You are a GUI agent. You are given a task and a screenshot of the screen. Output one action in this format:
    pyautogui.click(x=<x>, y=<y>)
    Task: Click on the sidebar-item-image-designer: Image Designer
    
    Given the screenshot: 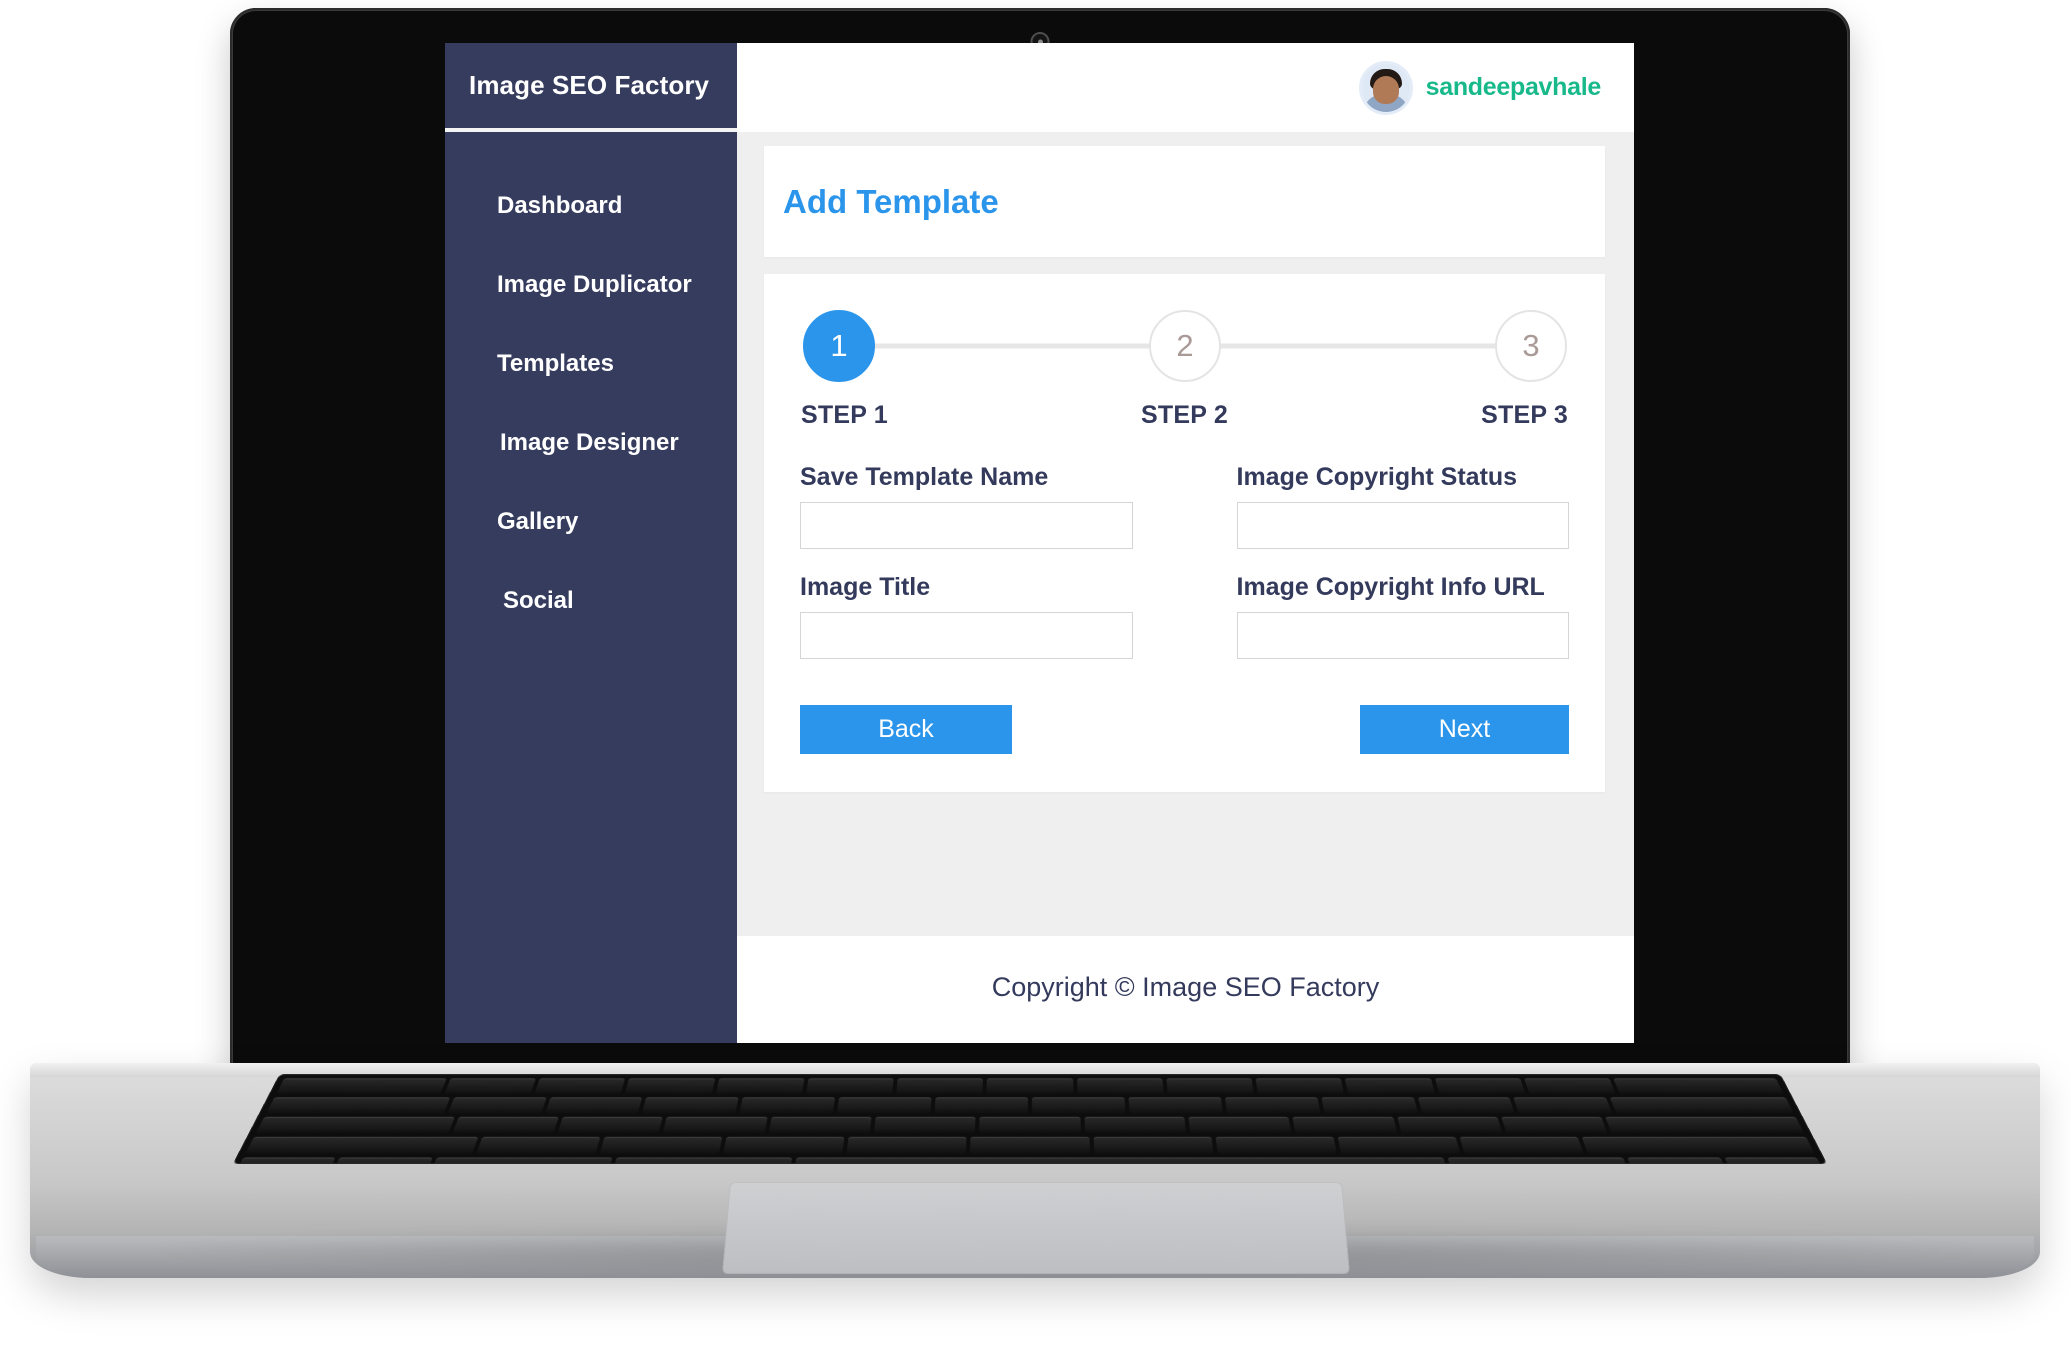 What is the action you would take?
    pyautogui.click(x=591, y=442)
    